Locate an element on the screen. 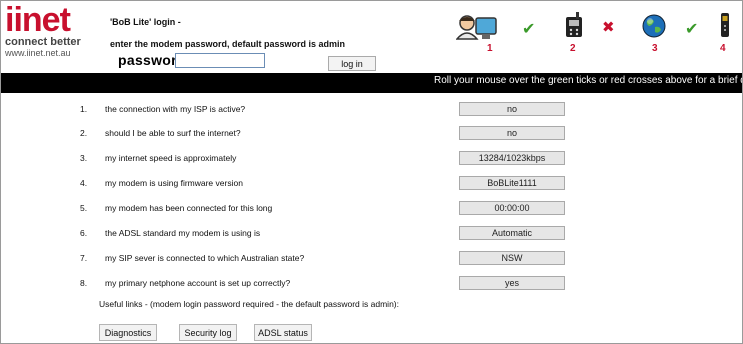 Image resolution: width=743 pixels, height=344 pixels. question-number: 6. is located at coordinates (84, 233).